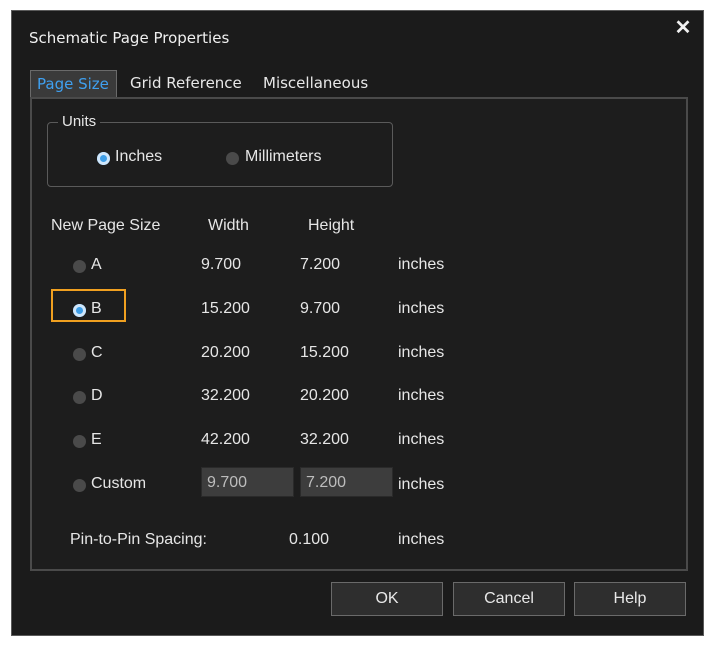 The width and height of the screenshot is (715, 648). What do you see at coordinates (73, 85) in the screenshot?
I see `tab-page-size: Page Size` at bounding box center [73, 85].